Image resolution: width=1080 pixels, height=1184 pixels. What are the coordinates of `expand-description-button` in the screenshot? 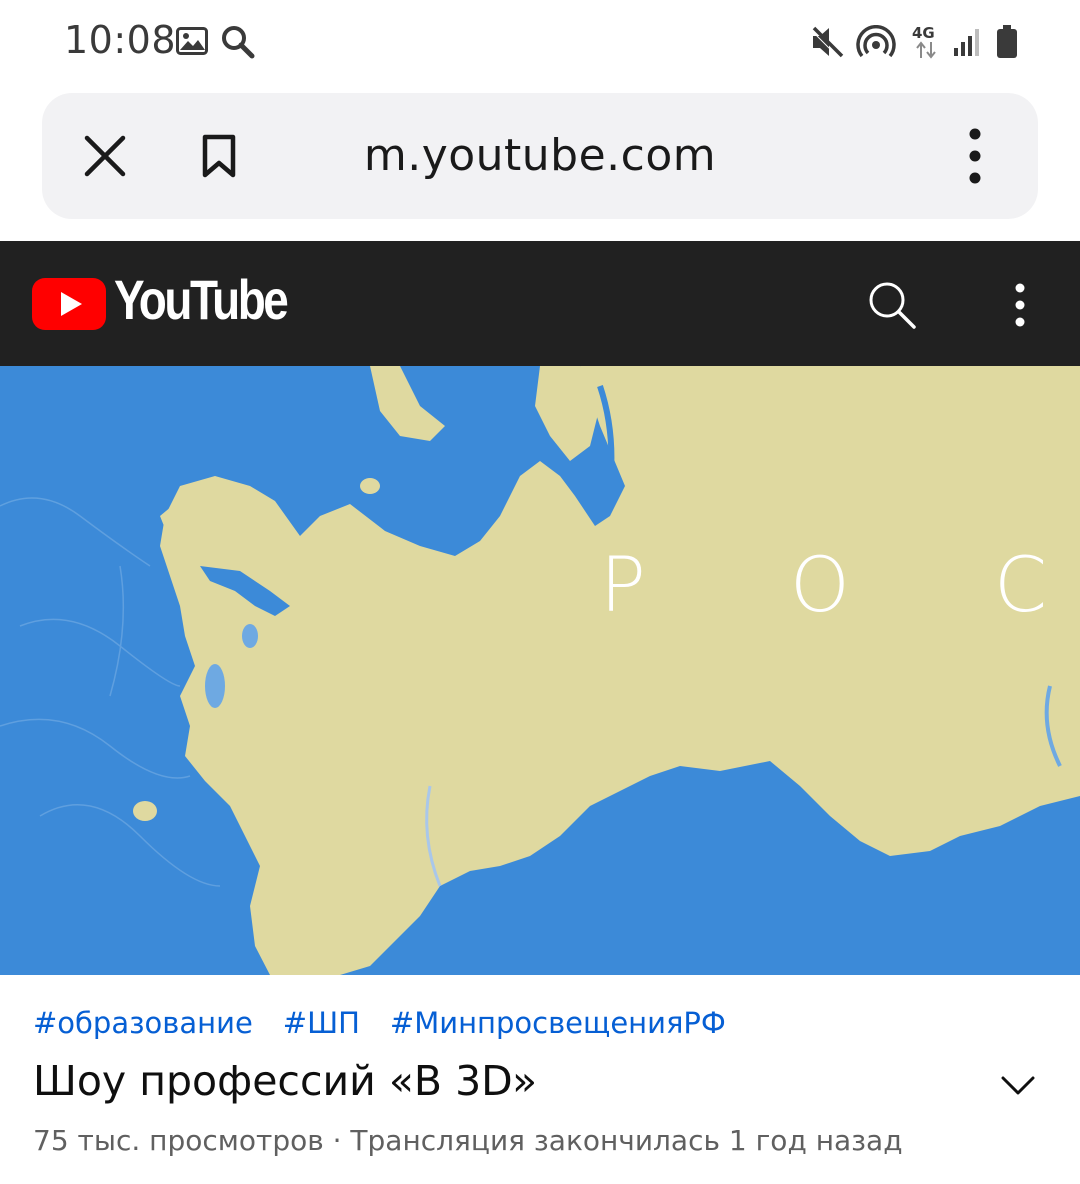 It's located at (1018, 1086).